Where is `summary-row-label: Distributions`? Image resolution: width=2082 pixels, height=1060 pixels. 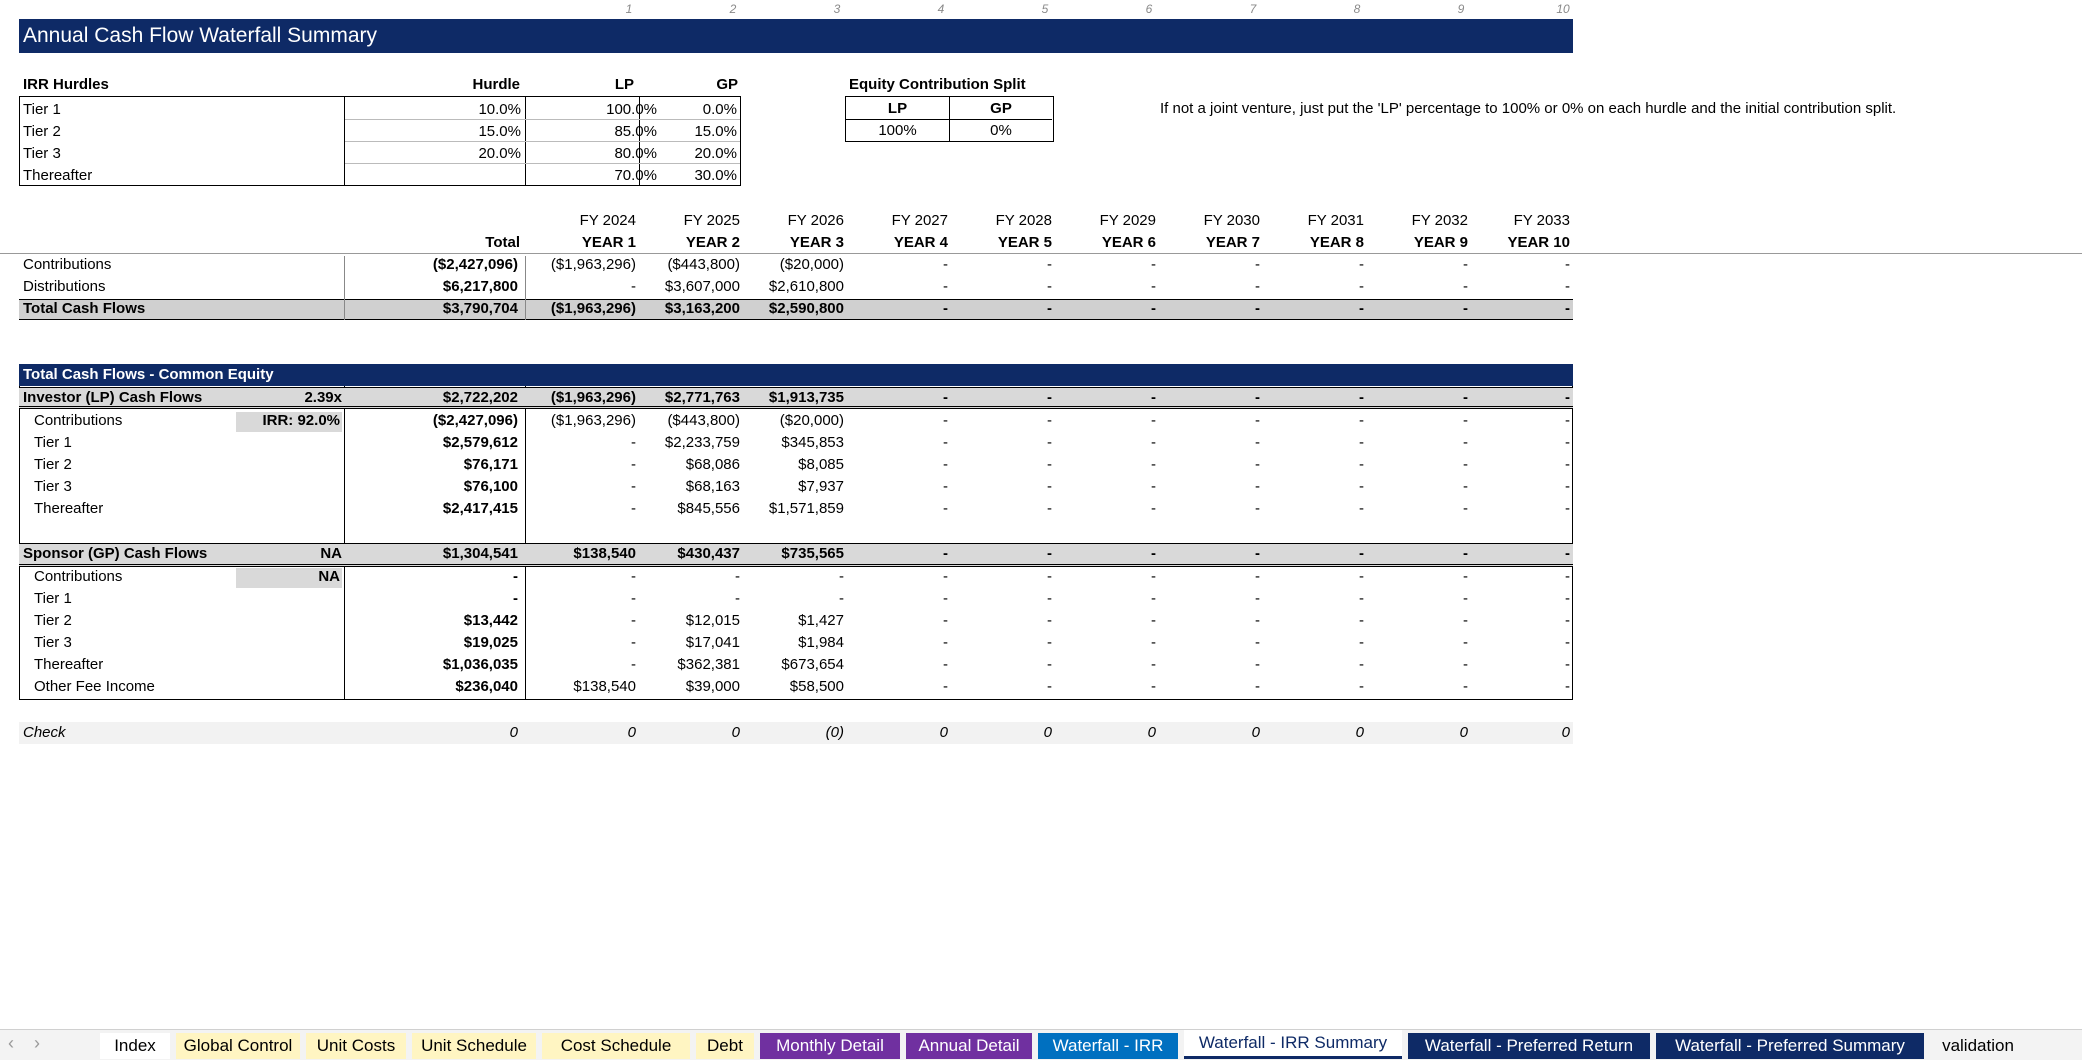
summary-row-label: Distributions is located at coordinates (64, 286).